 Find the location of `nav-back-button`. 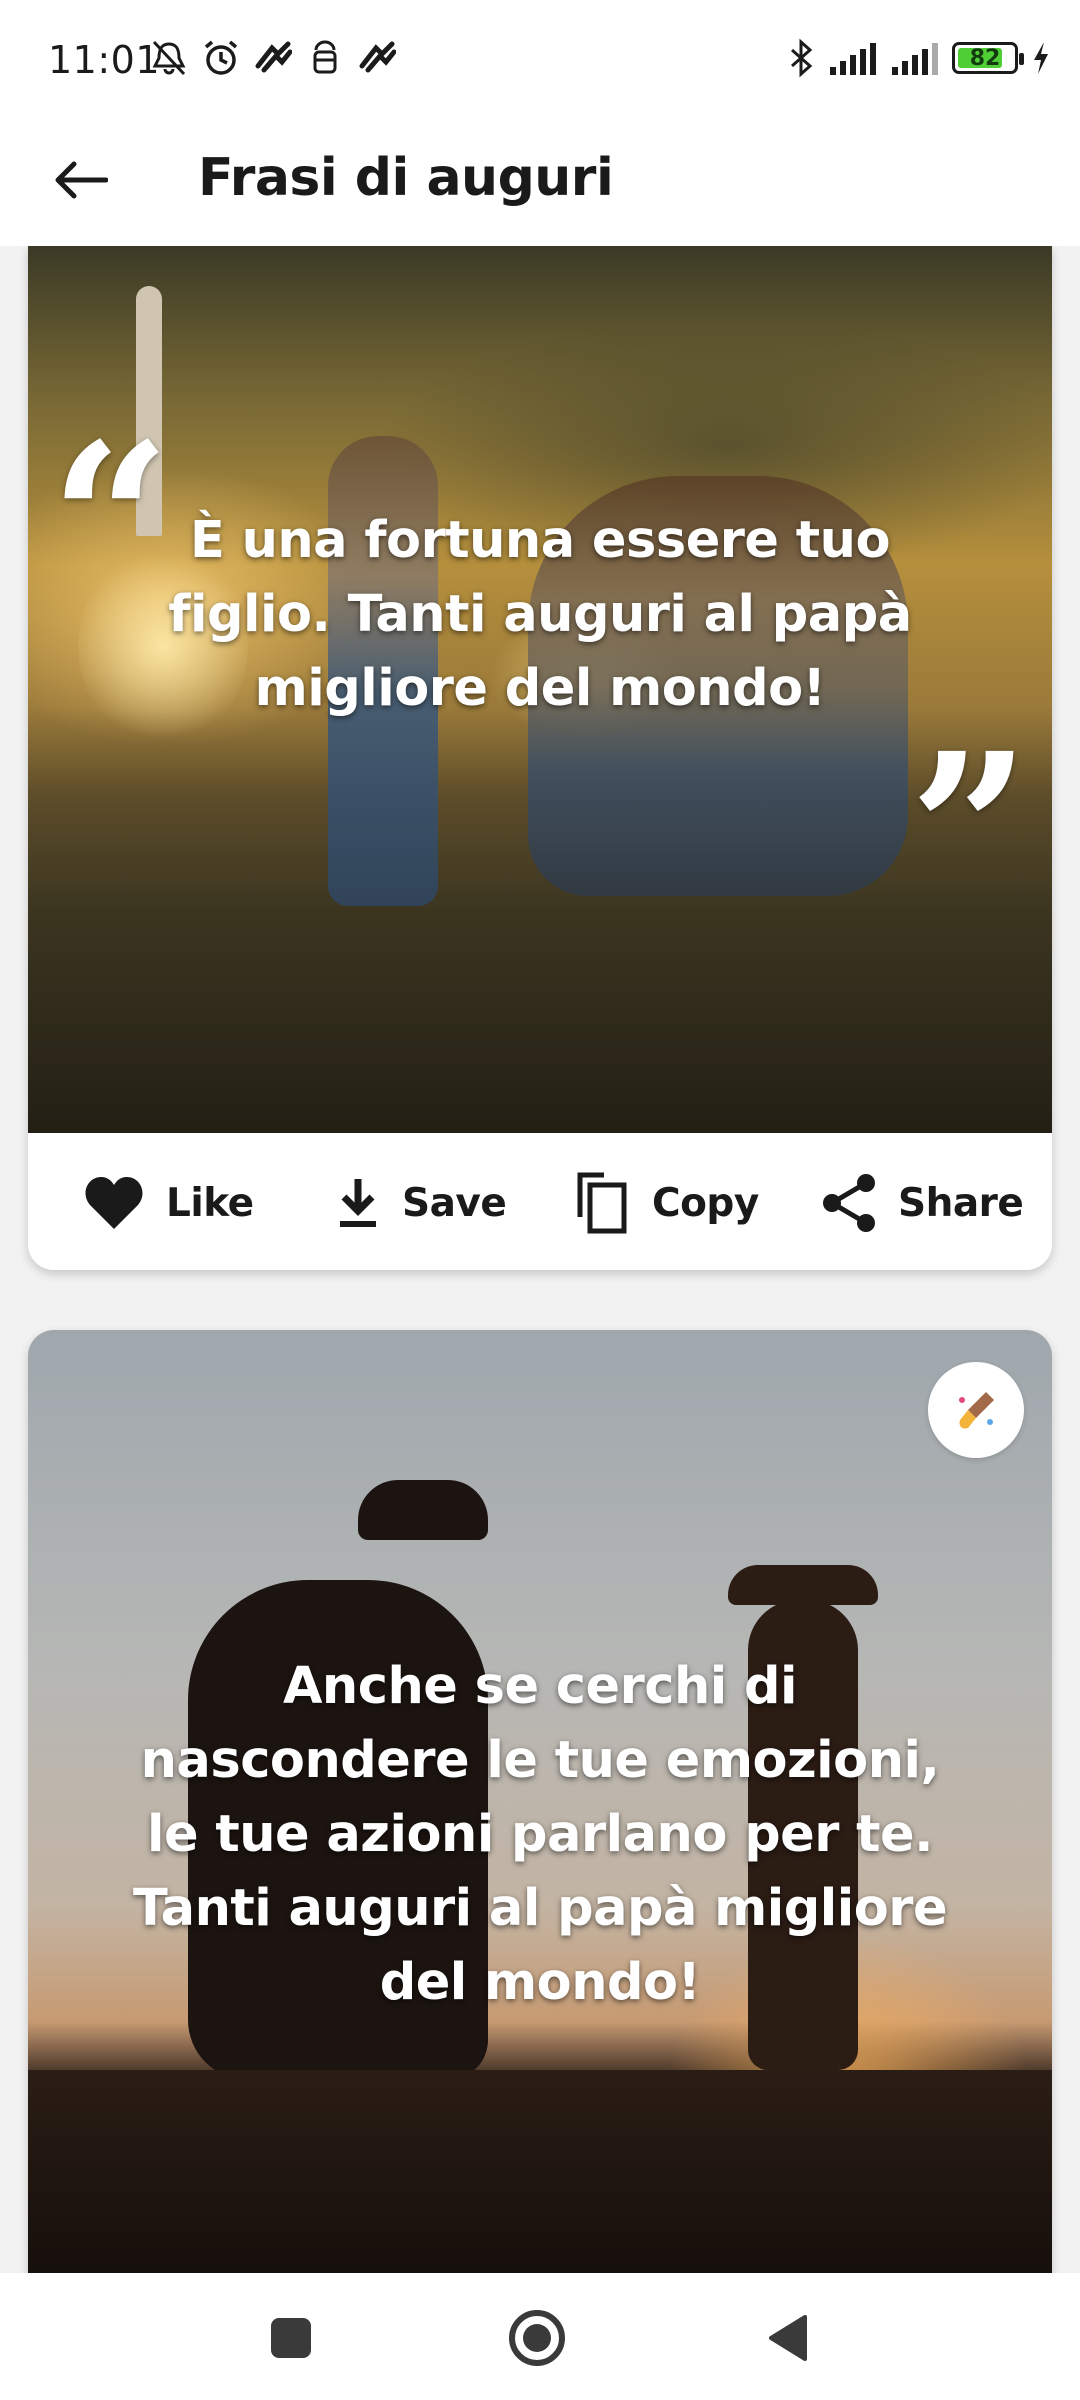

nav-back-button is located at coordinates (787, 2338).